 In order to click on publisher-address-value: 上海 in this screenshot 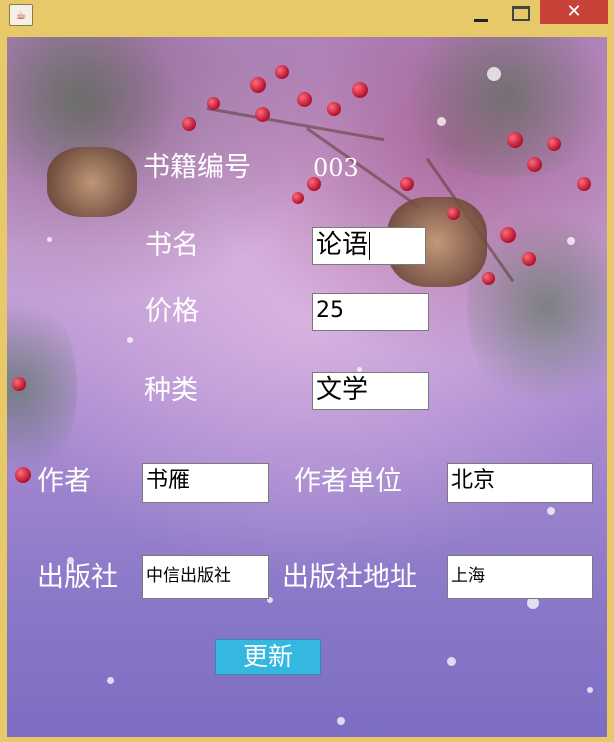, I will do `click(468, 576)`.